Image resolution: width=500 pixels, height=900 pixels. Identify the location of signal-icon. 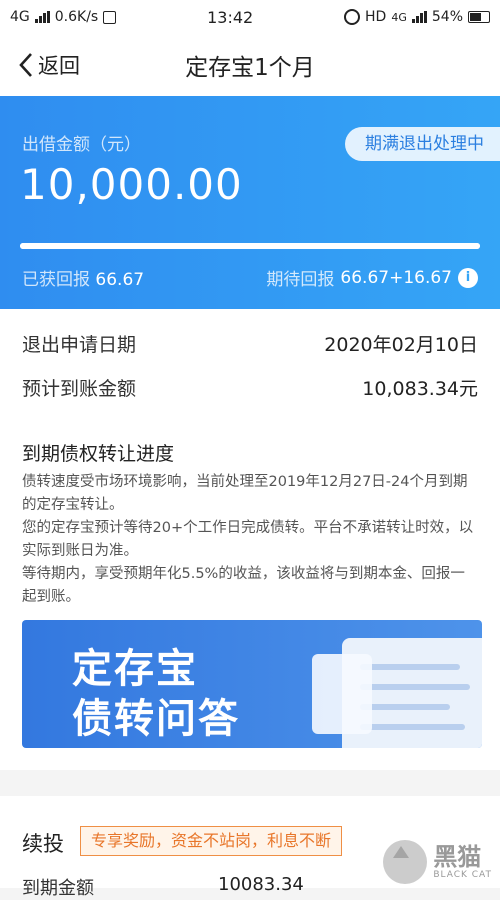
(42, 17).